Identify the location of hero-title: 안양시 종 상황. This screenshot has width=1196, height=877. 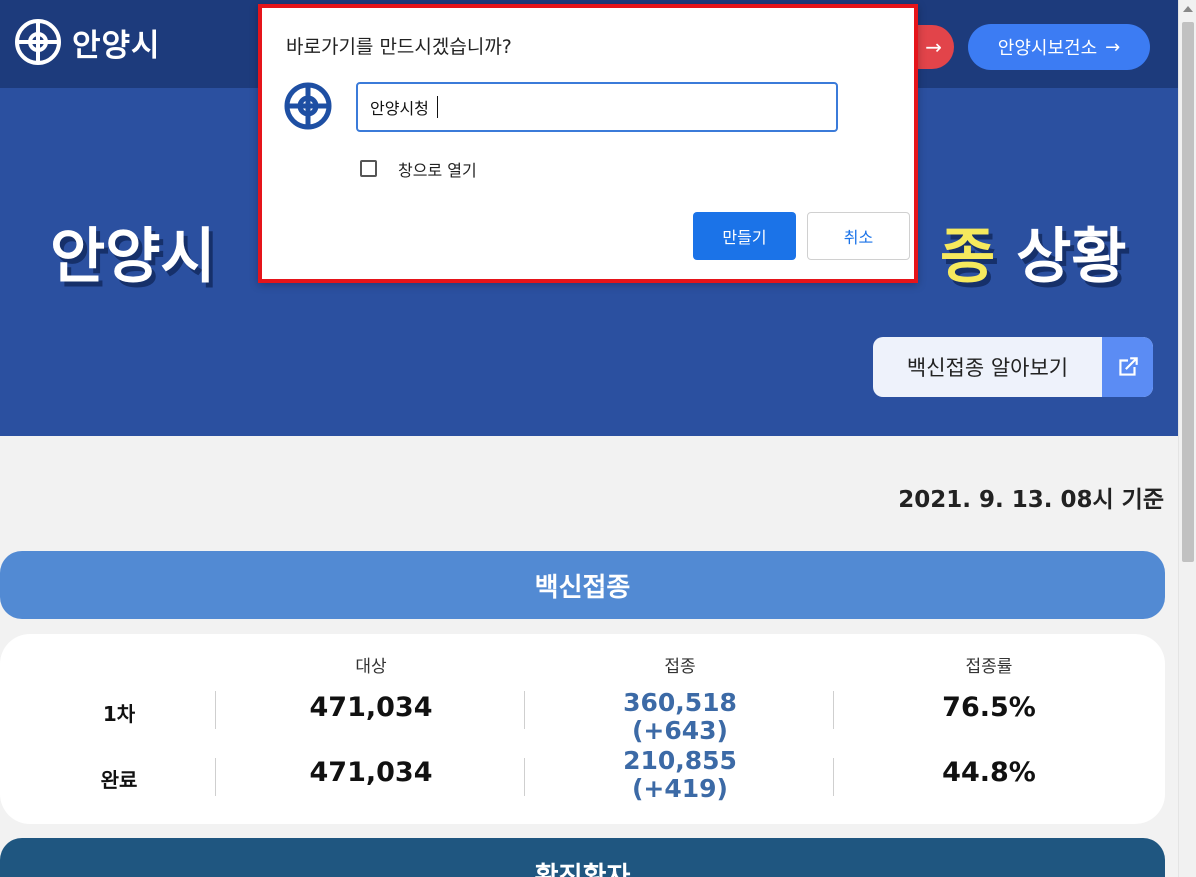
(588, 251).